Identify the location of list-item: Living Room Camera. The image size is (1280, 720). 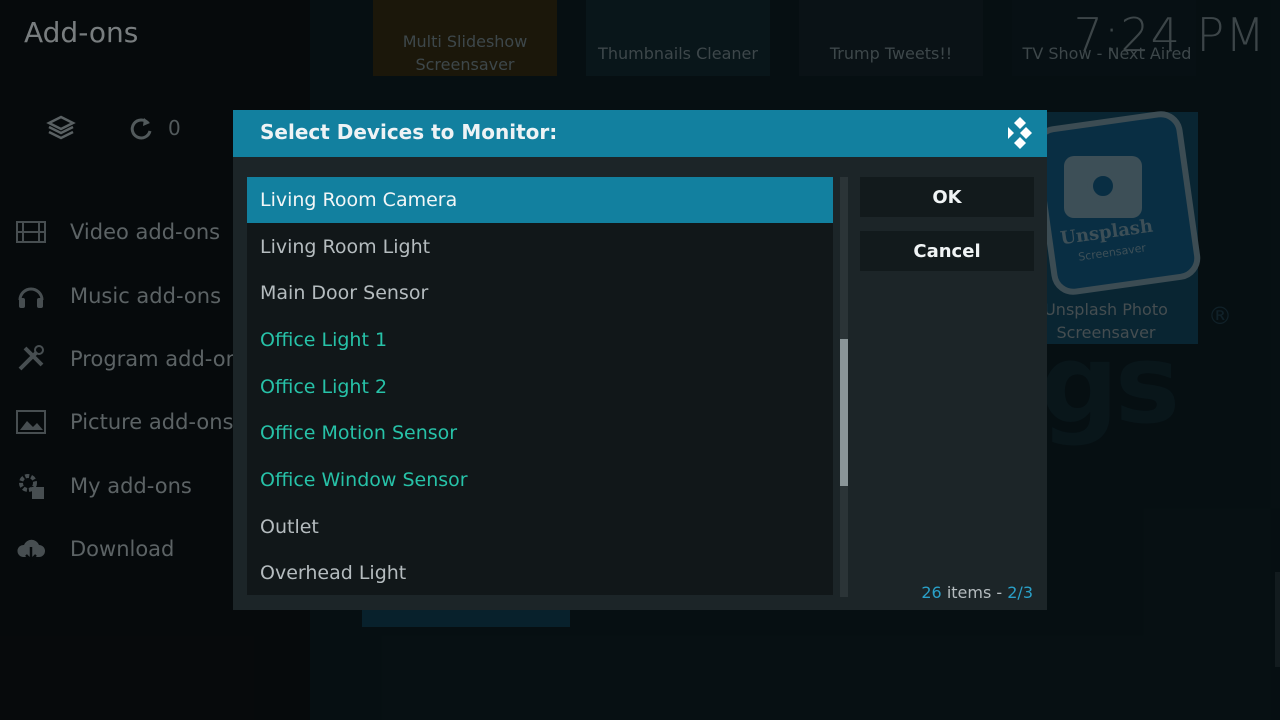
(540, 200).